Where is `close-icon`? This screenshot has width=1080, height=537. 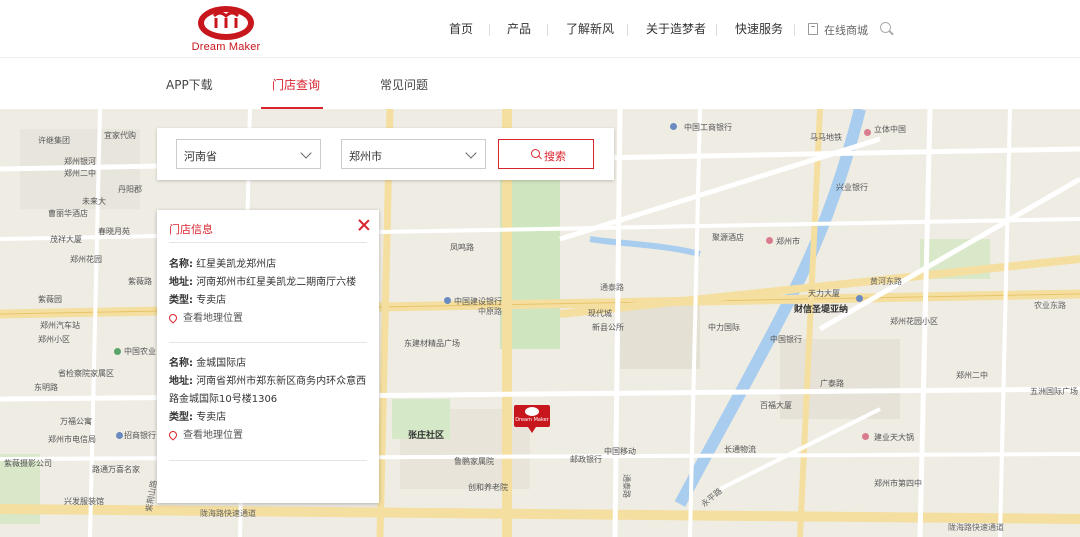 close-icon is located at coordinates (364, 225).